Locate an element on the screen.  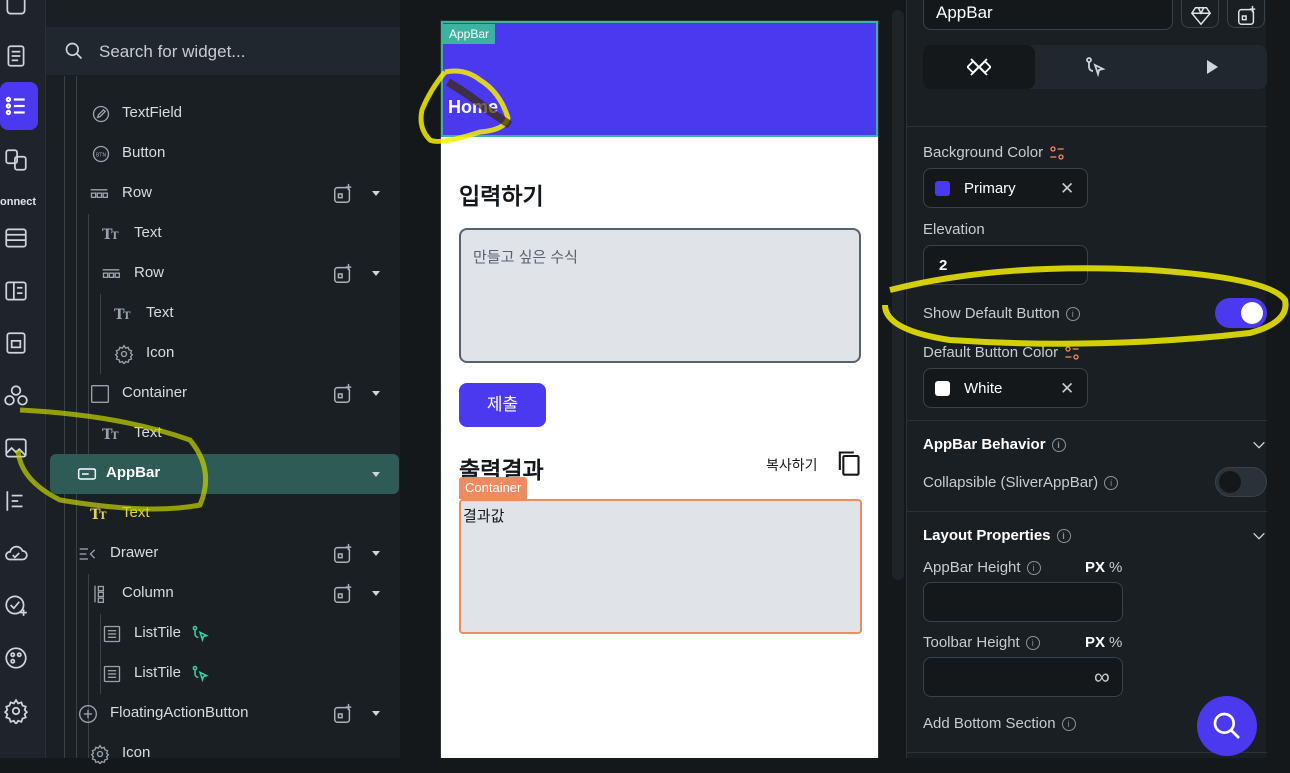
tab-preview is located at coordinates (1211, 67).